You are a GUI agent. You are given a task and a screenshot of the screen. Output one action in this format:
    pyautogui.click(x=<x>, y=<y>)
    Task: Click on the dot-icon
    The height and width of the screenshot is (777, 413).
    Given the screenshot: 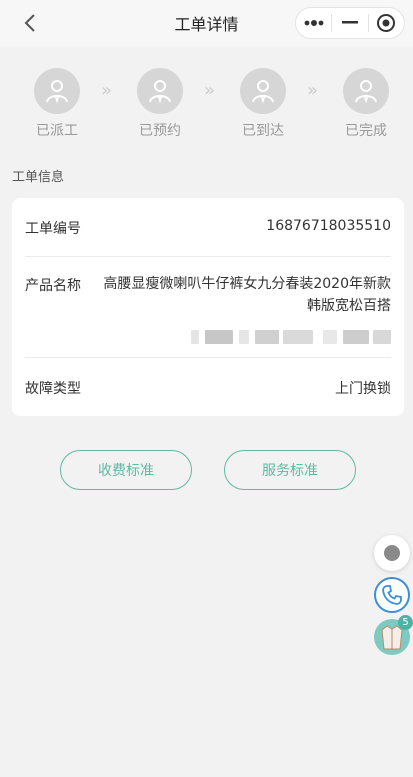 What is the action you would take?
    pyautogui.click(x=392, y=553)
    